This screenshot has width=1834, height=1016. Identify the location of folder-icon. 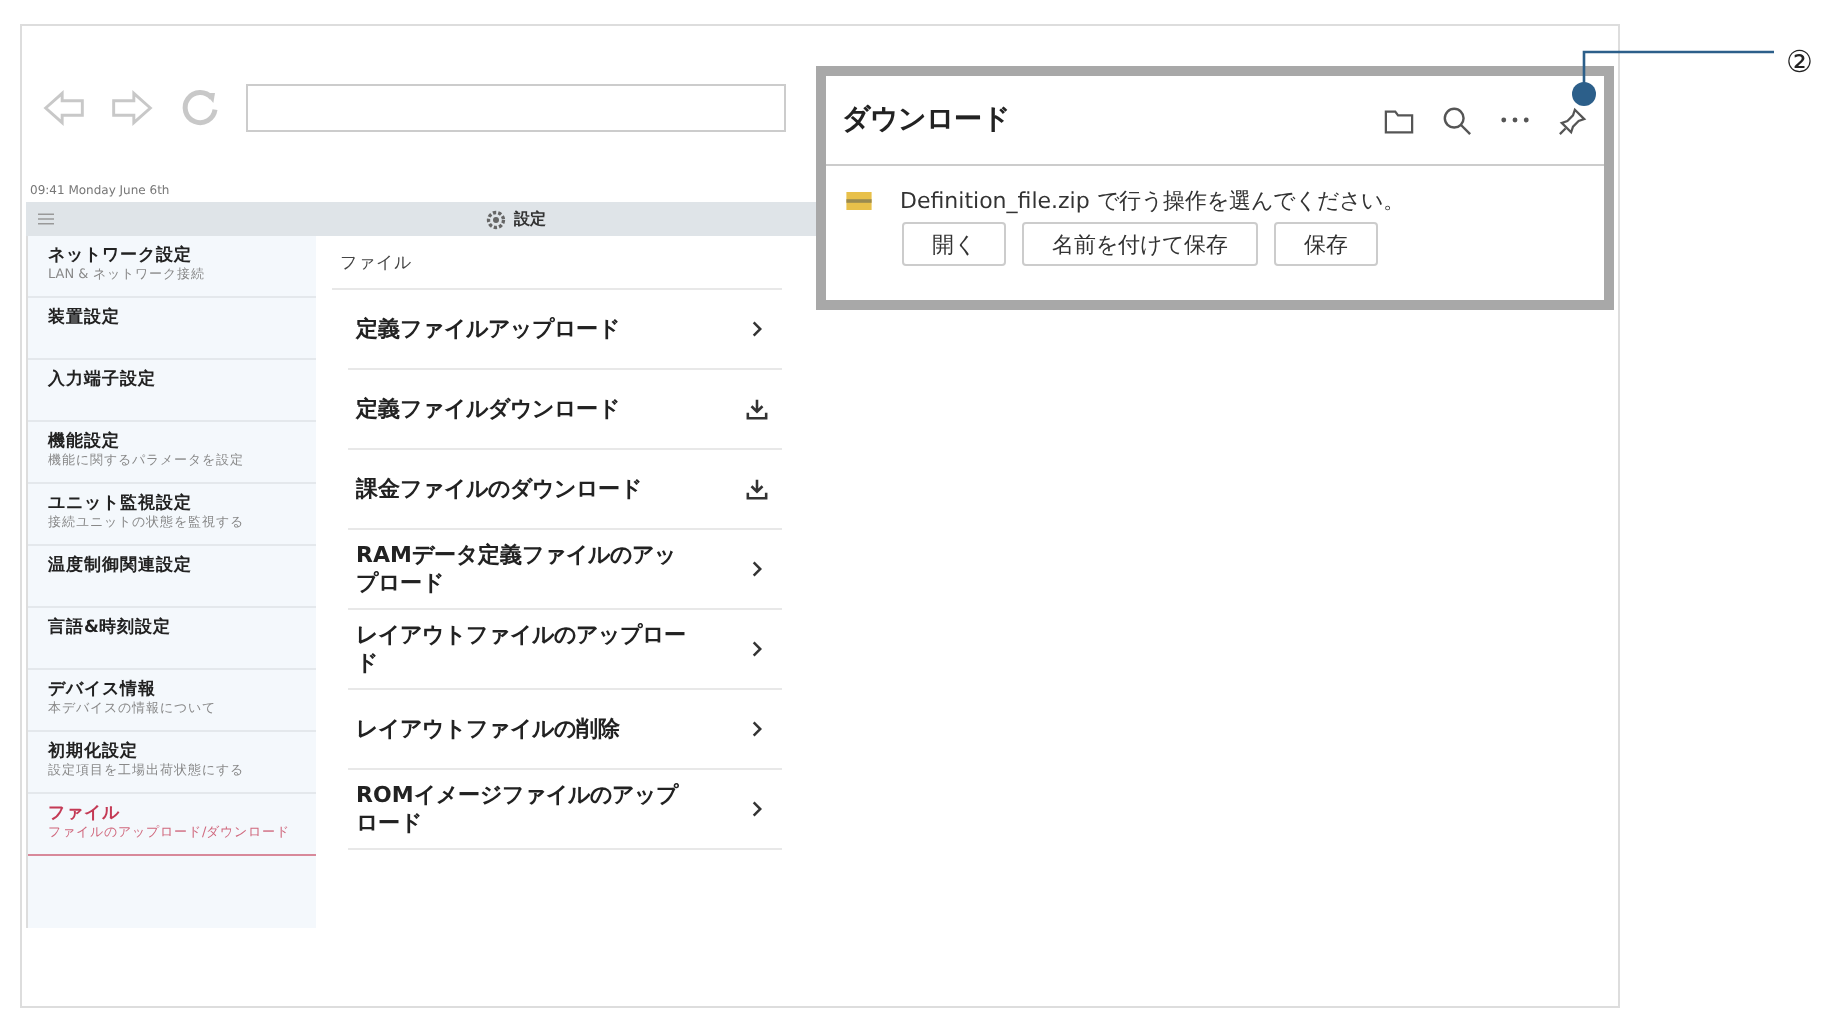
(1399, 120).